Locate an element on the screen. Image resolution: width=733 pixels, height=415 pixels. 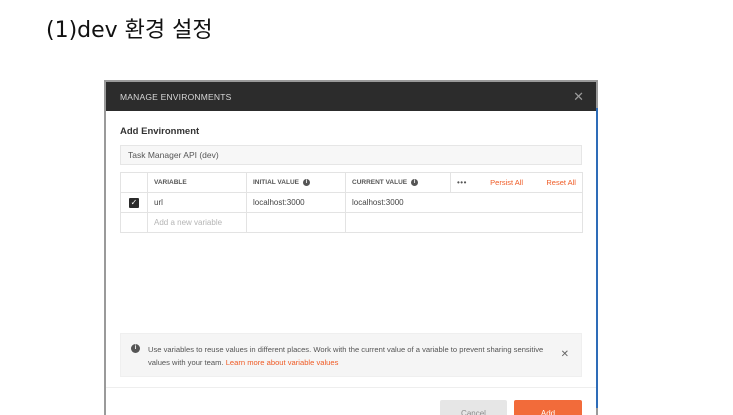
checkbox-checked-icon: ✓ is located at coordinates (134, 202).